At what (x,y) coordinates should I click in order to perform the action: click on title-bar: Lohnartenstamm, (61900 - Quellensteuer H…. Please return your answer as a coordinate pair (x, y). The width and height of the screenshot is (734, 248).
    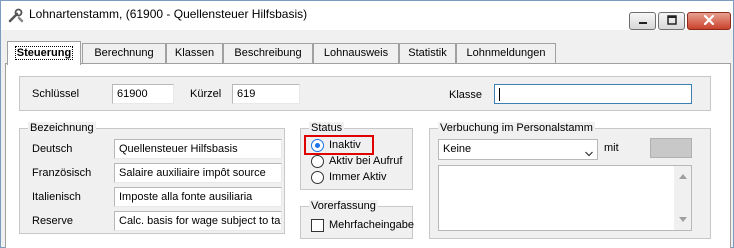
    Looking at the image, I should click on (367, 15).